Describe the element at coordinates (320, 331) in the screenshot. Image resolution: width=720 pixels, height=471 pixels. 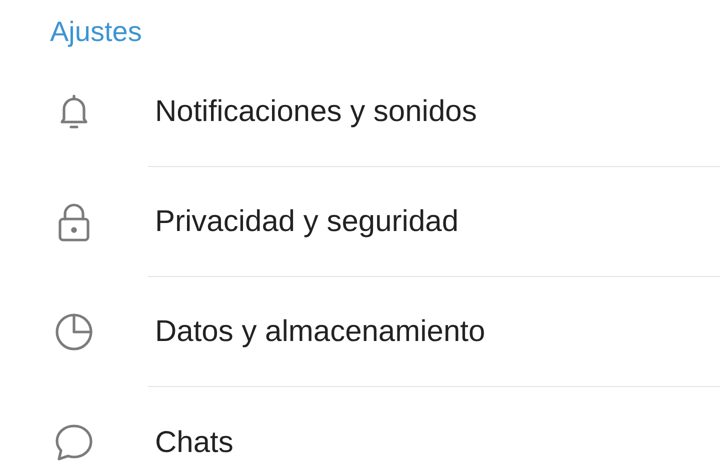
I see `settings-item: Datos y almacenamiento` at that location.